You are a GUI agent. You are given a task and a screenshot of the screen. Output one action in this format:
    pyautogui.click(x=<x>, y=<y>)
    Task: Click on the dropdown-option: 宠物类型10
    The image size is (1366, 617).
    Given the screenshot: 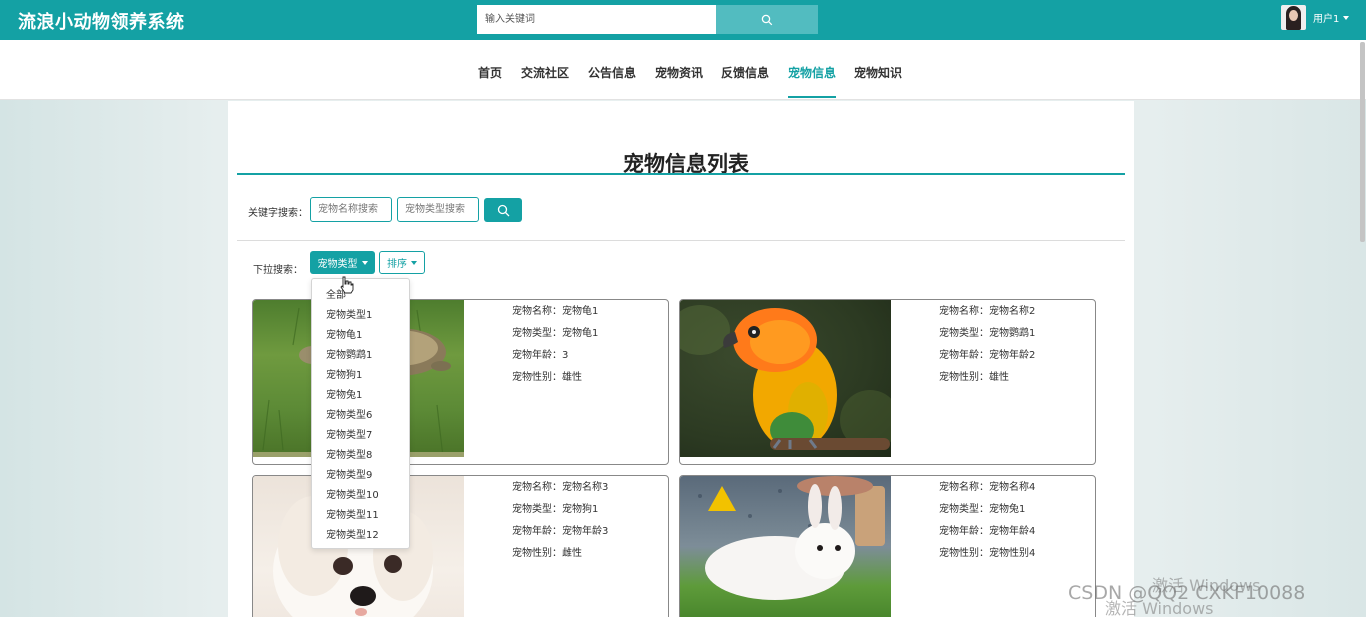 What is the action you would take?
    pyautogui.click(x=352, y=493)
    